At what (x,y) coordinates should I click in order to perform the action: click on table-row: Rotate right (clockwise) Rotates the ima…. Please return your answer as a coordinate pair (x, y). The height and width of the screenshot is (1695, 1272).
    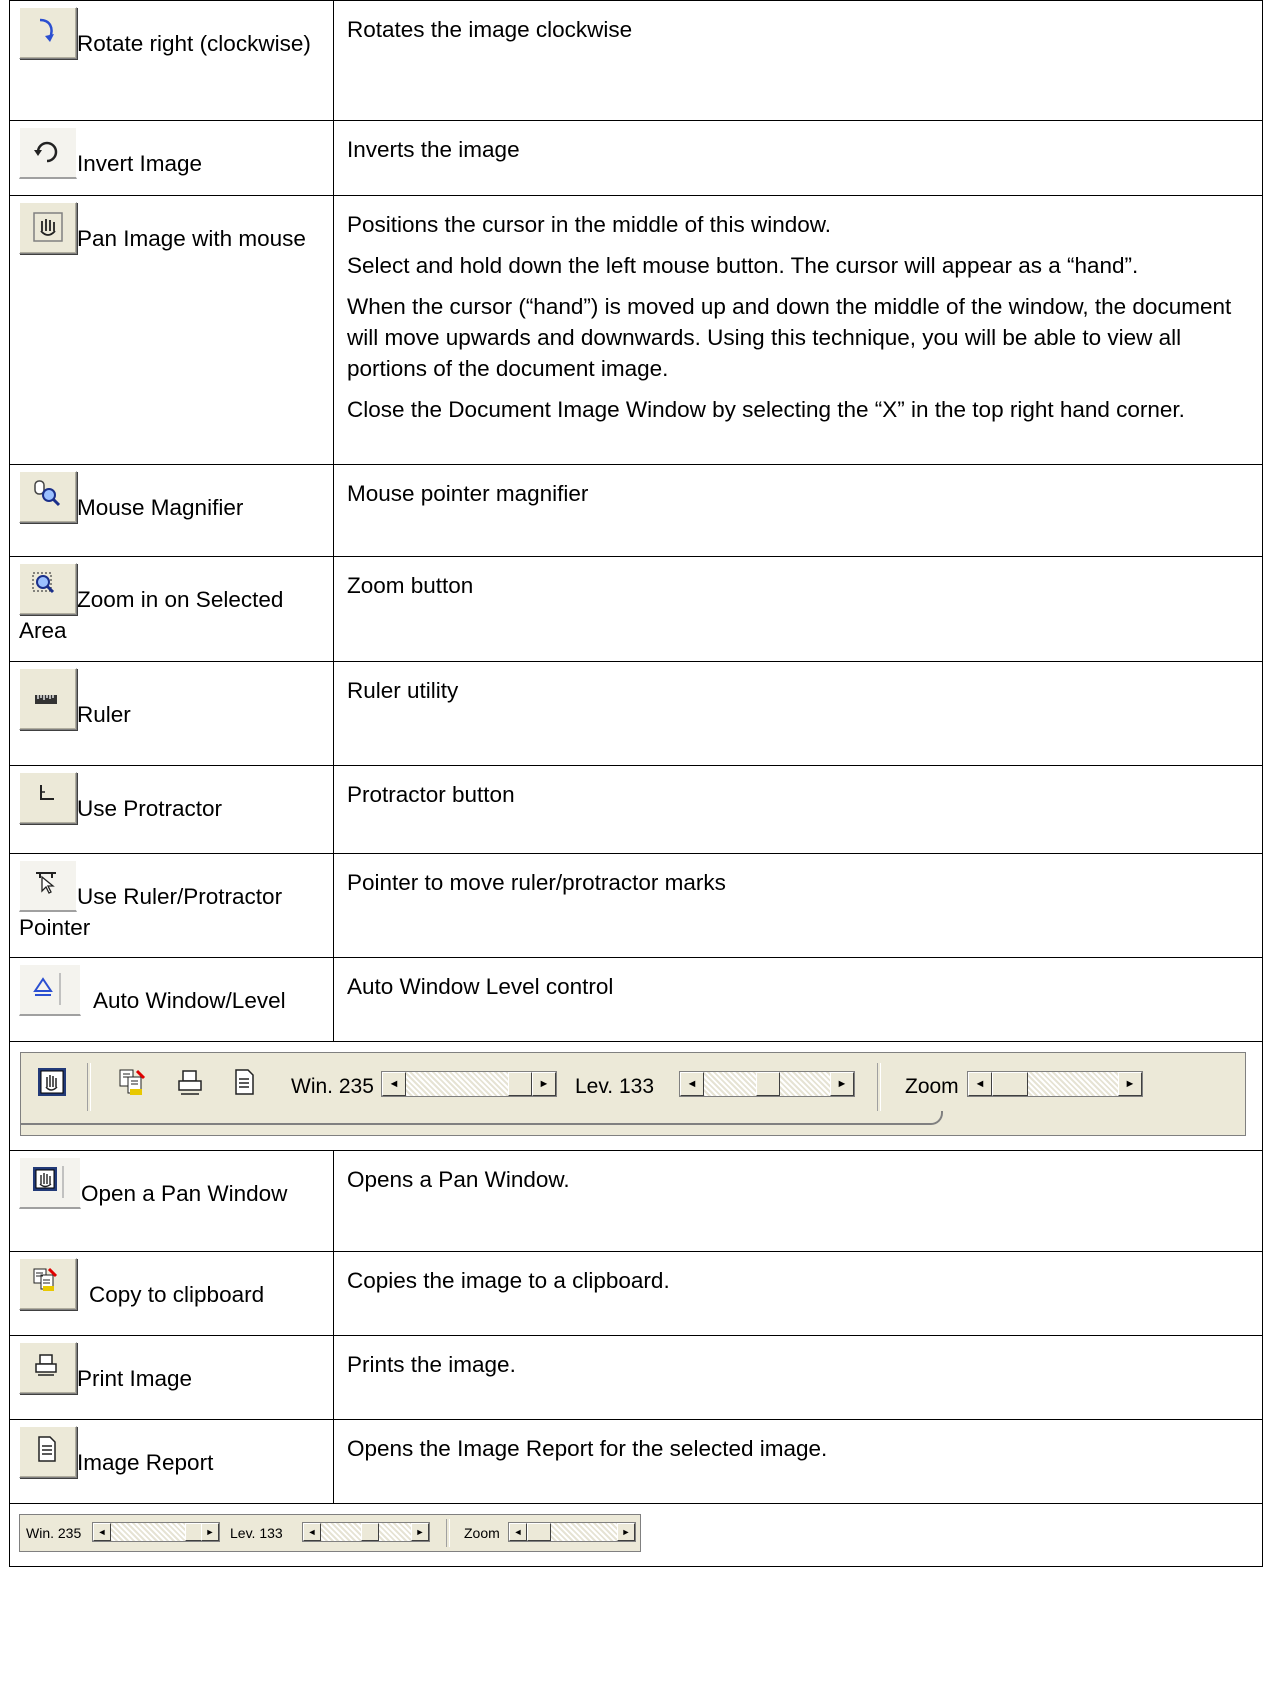
    Looking at the image, I should click on (636, 60).